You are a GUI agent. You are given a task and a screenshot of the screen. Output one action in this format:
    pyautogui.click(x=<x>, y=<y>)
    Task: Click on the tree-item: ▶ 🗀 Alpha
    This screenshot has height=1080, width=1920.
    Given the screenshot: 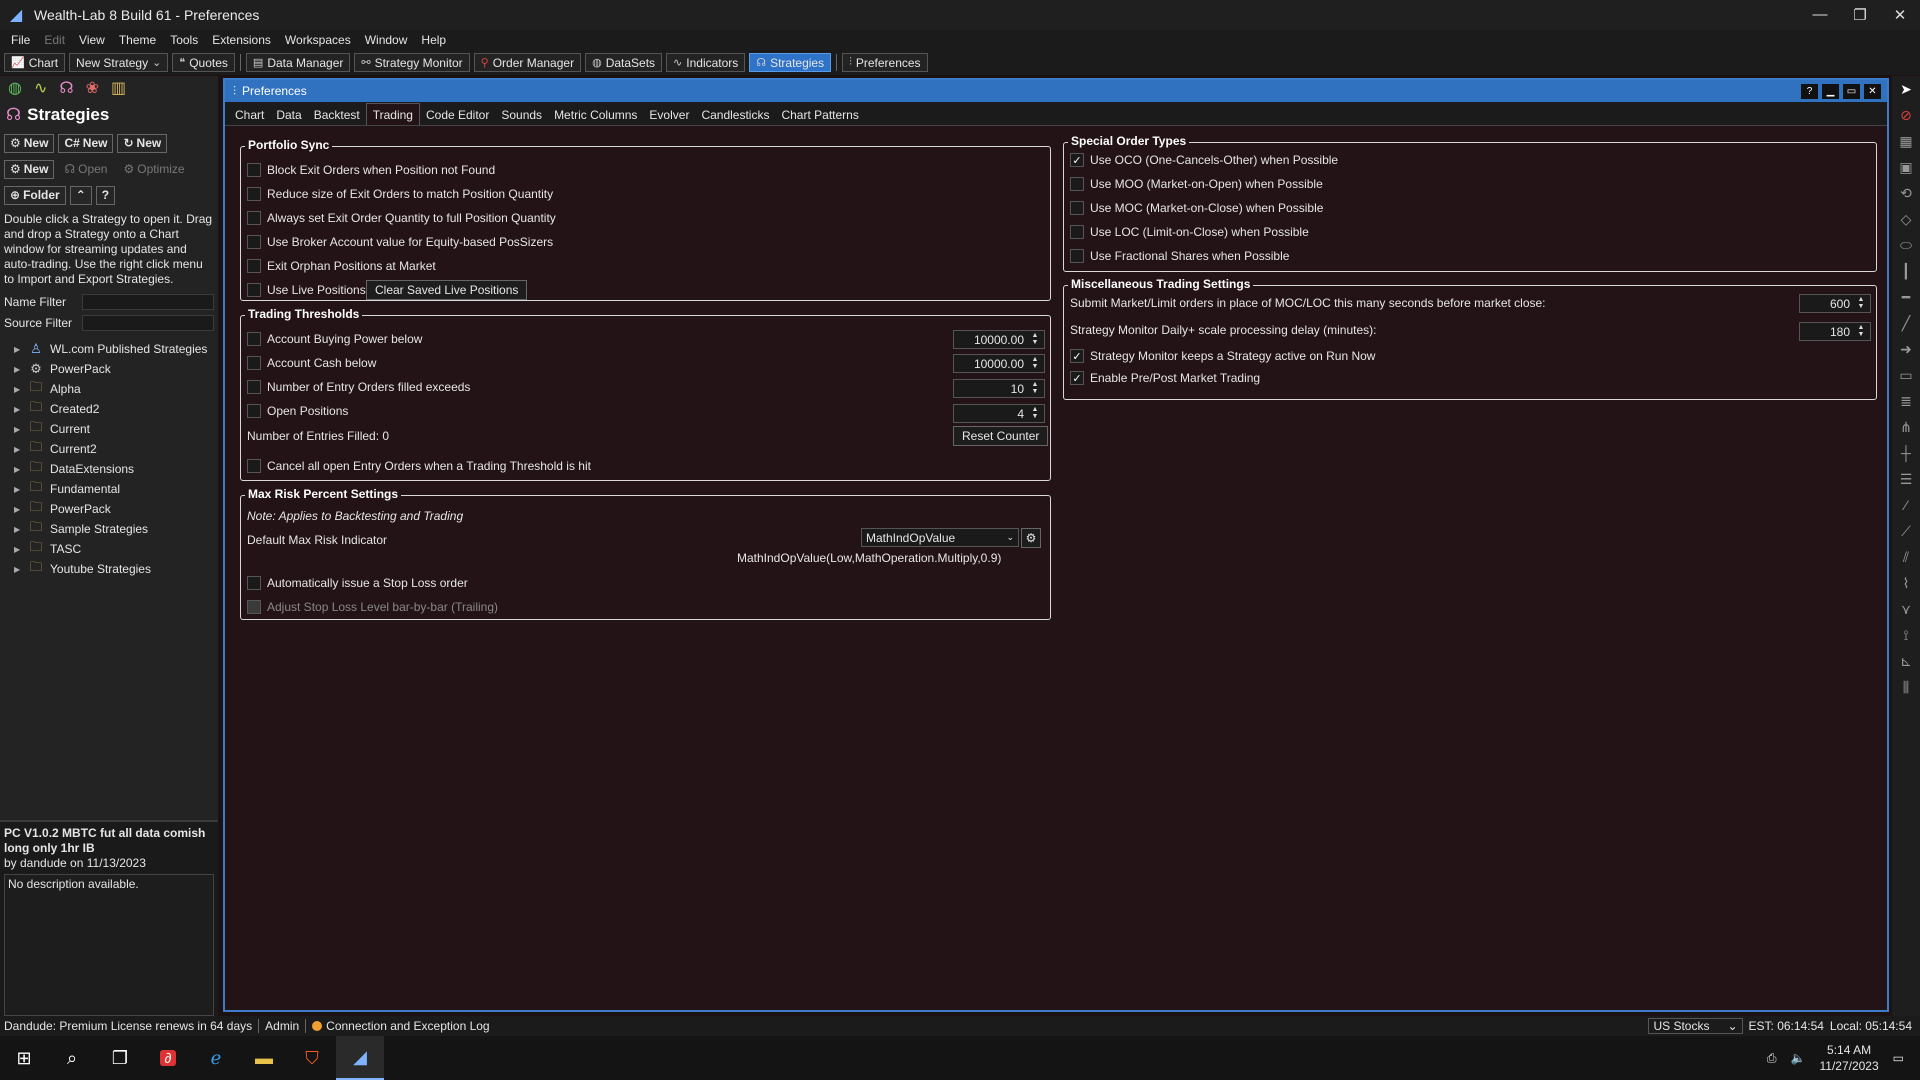 What is the action you would take?
    pyautogui.click(x=109, y=389)
    